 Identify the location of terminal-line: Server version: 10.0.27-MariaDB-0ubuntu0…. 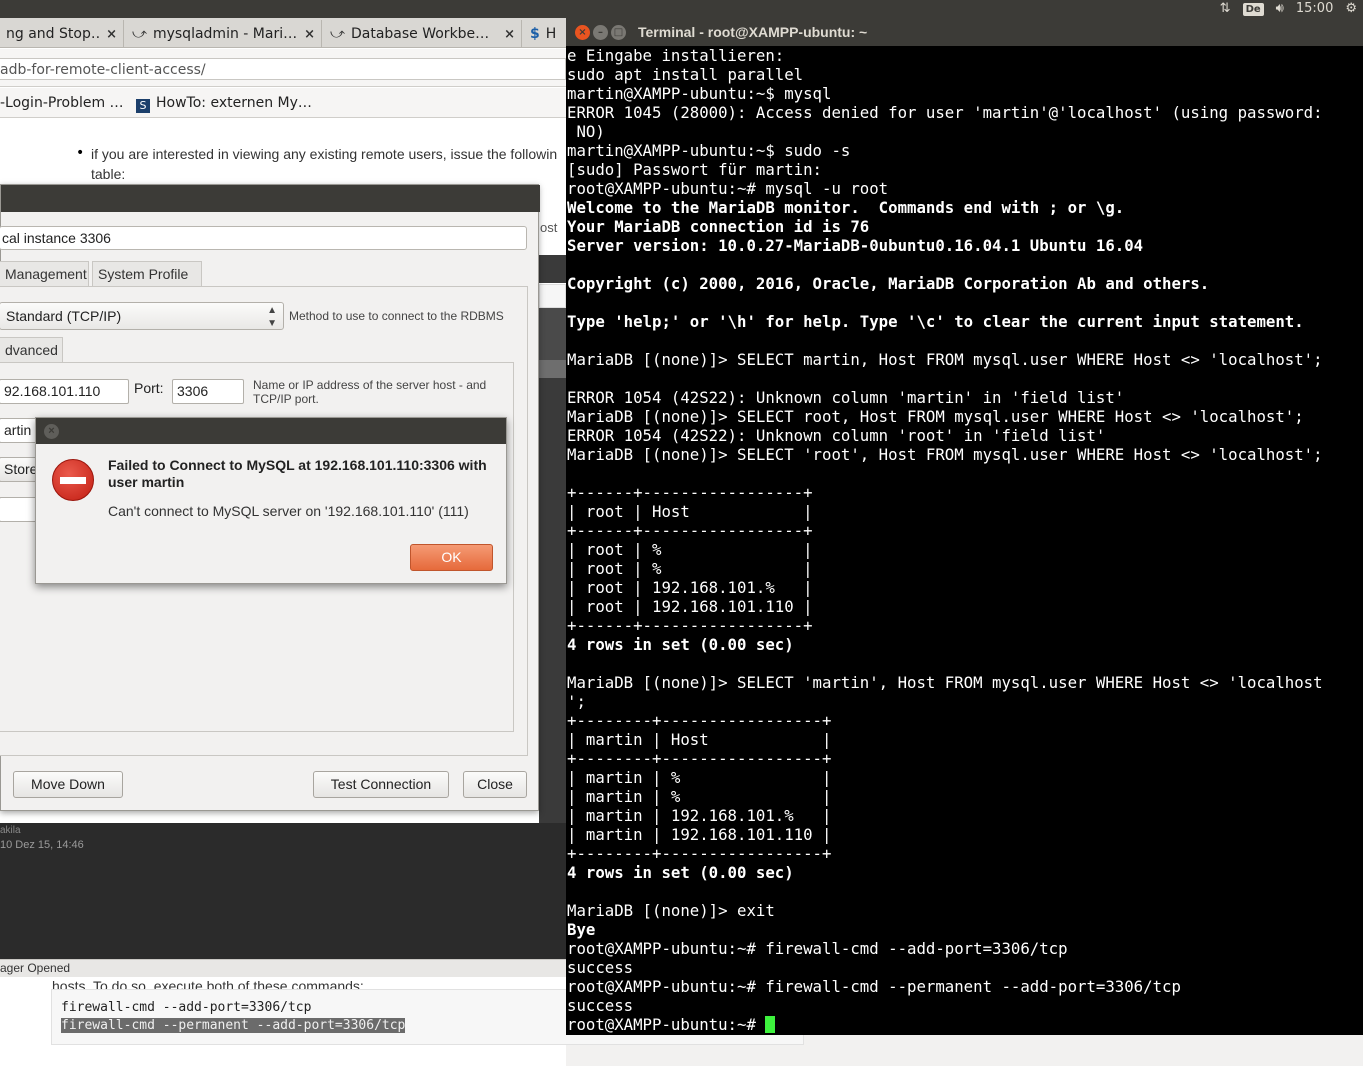
(855, 245).